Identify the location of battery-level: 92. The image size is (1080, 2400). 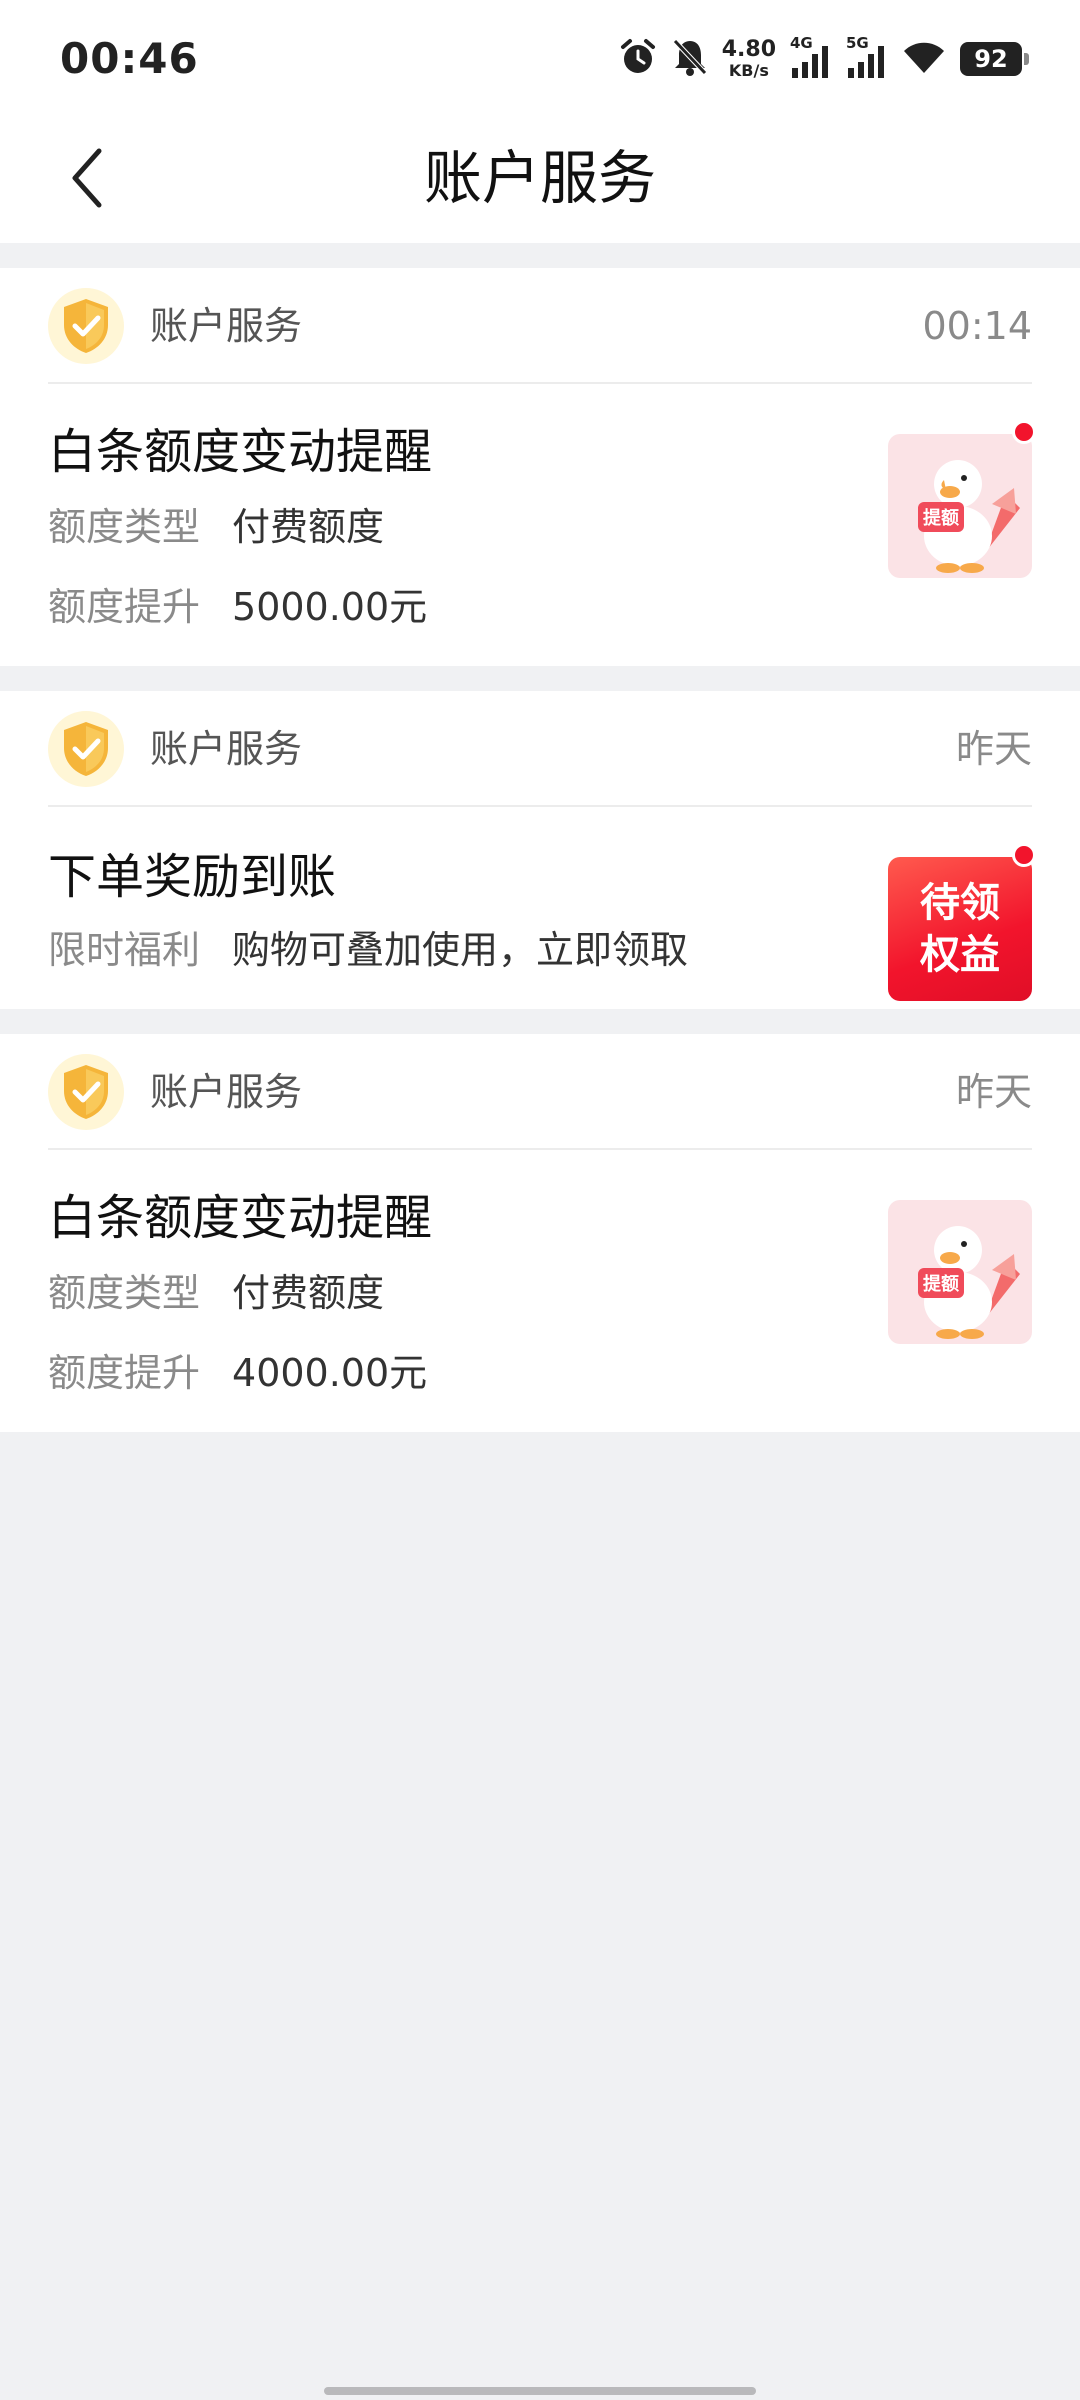
(991, 59).